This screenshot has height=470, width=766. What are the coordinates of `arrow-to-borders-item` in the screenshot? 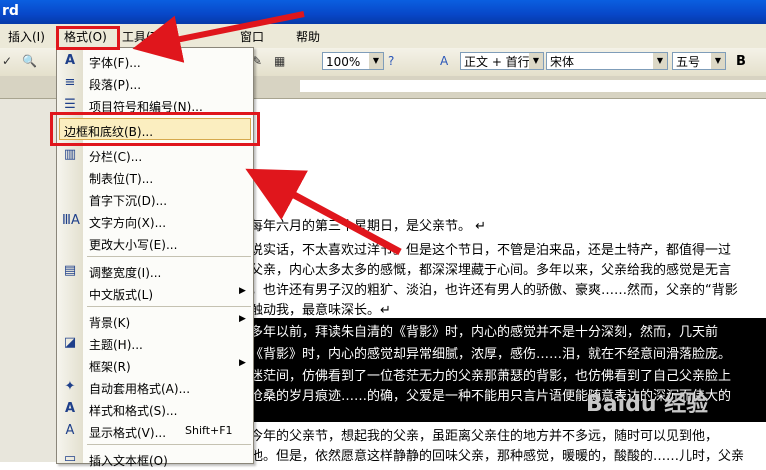 It's located at (323, 212).